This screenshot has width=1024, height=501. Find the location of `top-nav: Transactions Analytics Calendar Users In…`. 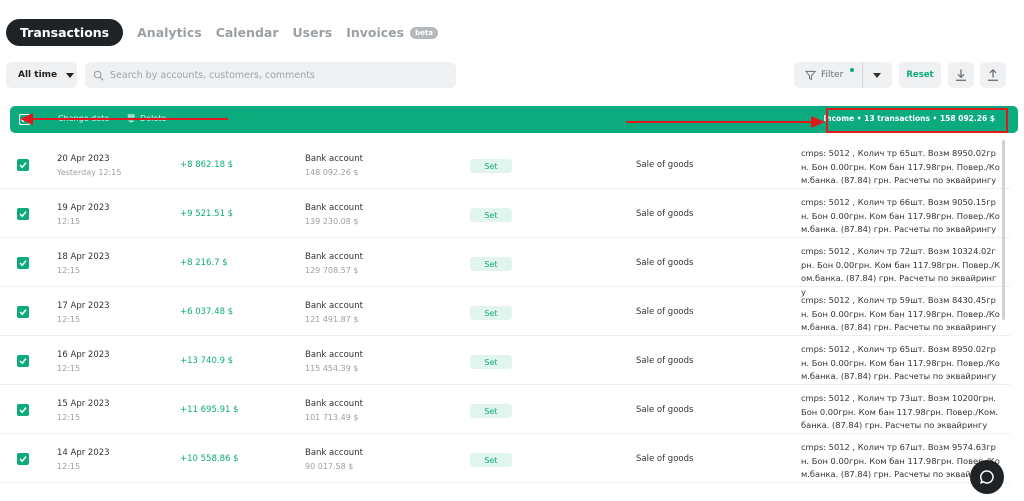

top-nav: Transactions Analytics Calendar Users In… is located at coordinates (222, 32).